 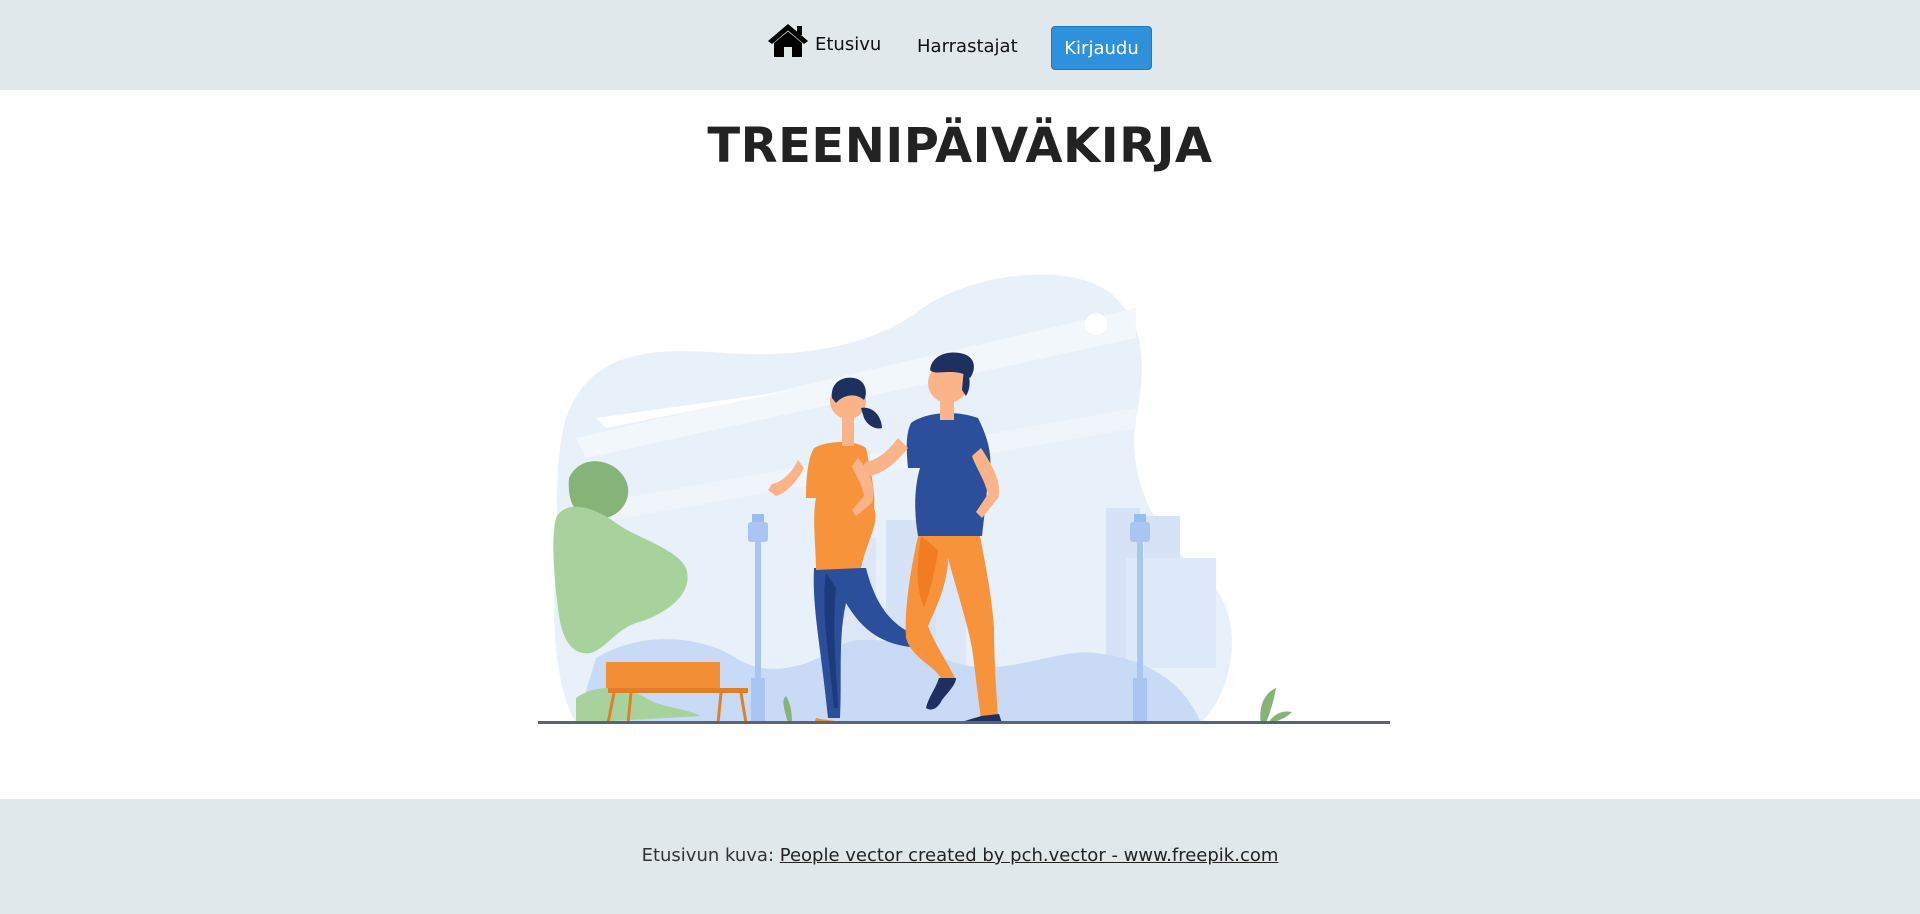 I want to click on nav-home-link: Etusivu, so click(x=824, y=40).